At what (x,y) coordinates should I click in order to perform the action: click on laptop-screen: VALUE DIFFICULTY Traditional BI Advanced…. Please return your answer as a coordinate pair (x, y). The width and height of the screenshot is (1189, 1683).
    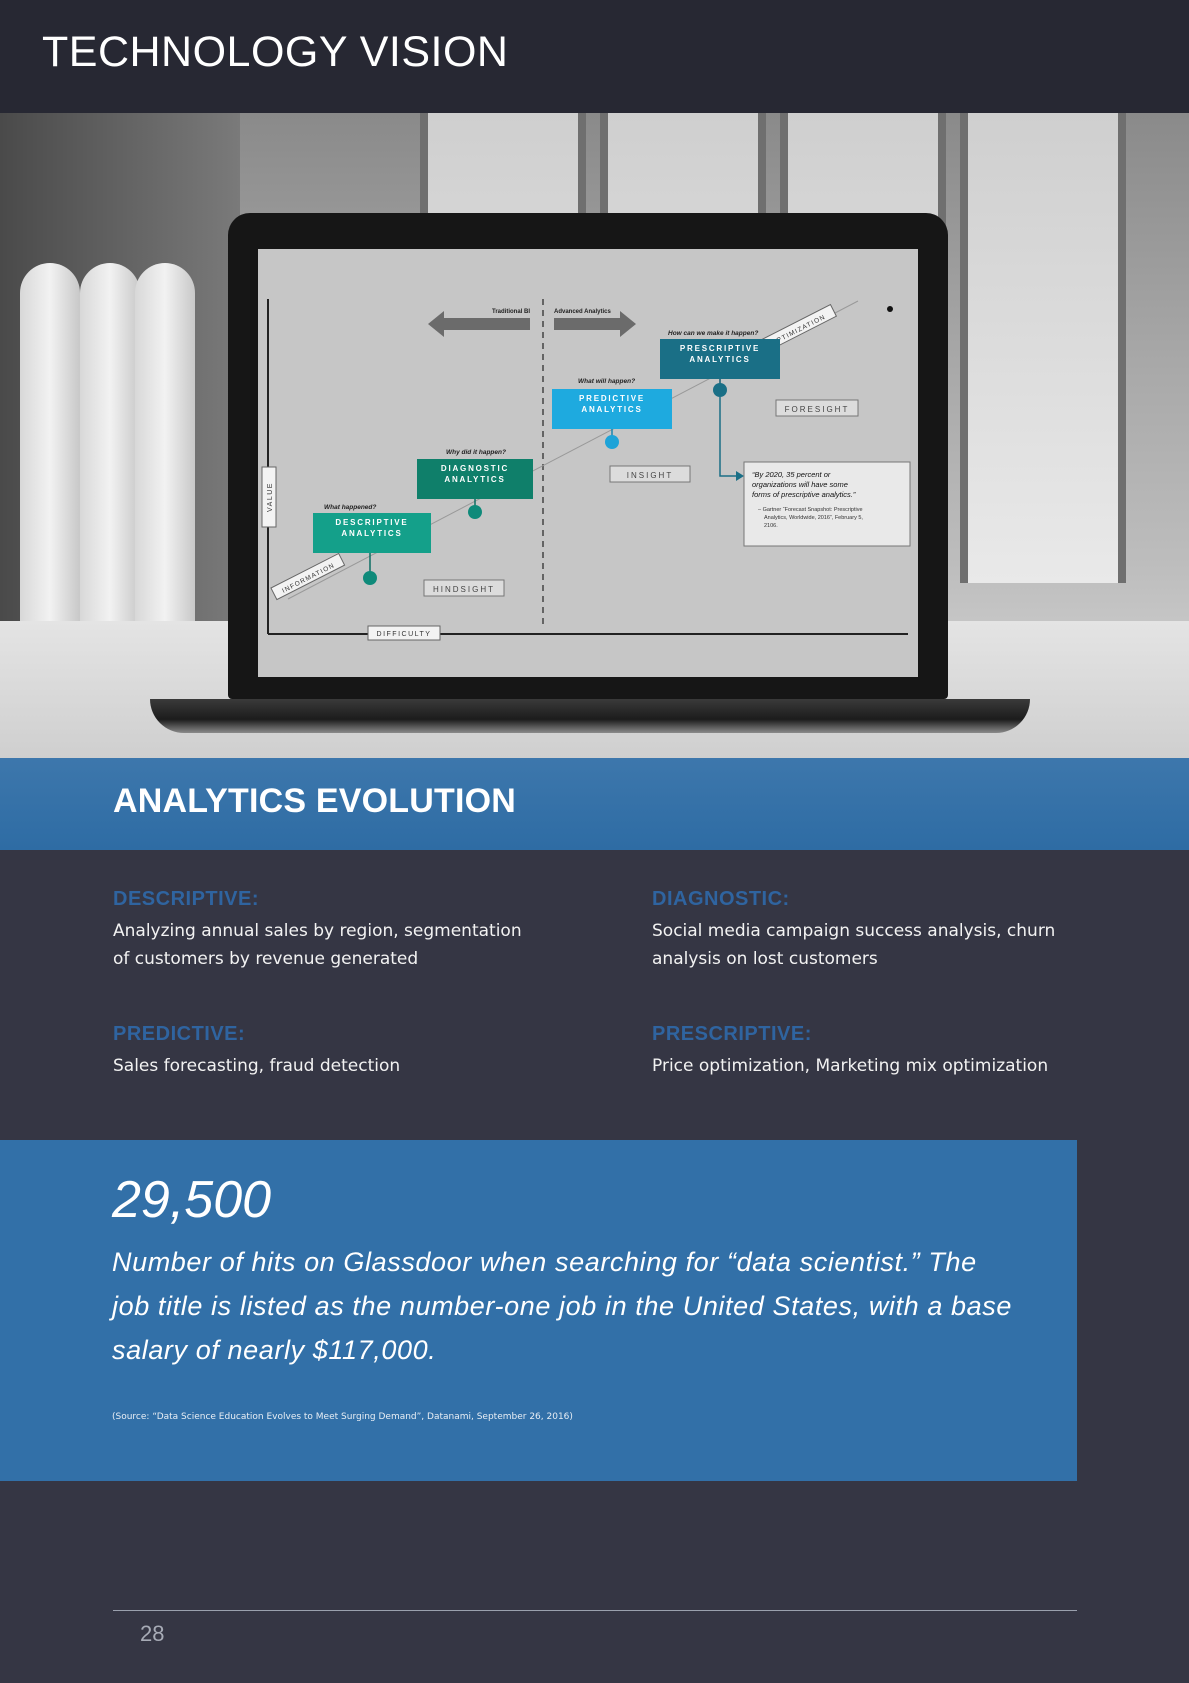
    Looking at the image, I should click on (588, 463).